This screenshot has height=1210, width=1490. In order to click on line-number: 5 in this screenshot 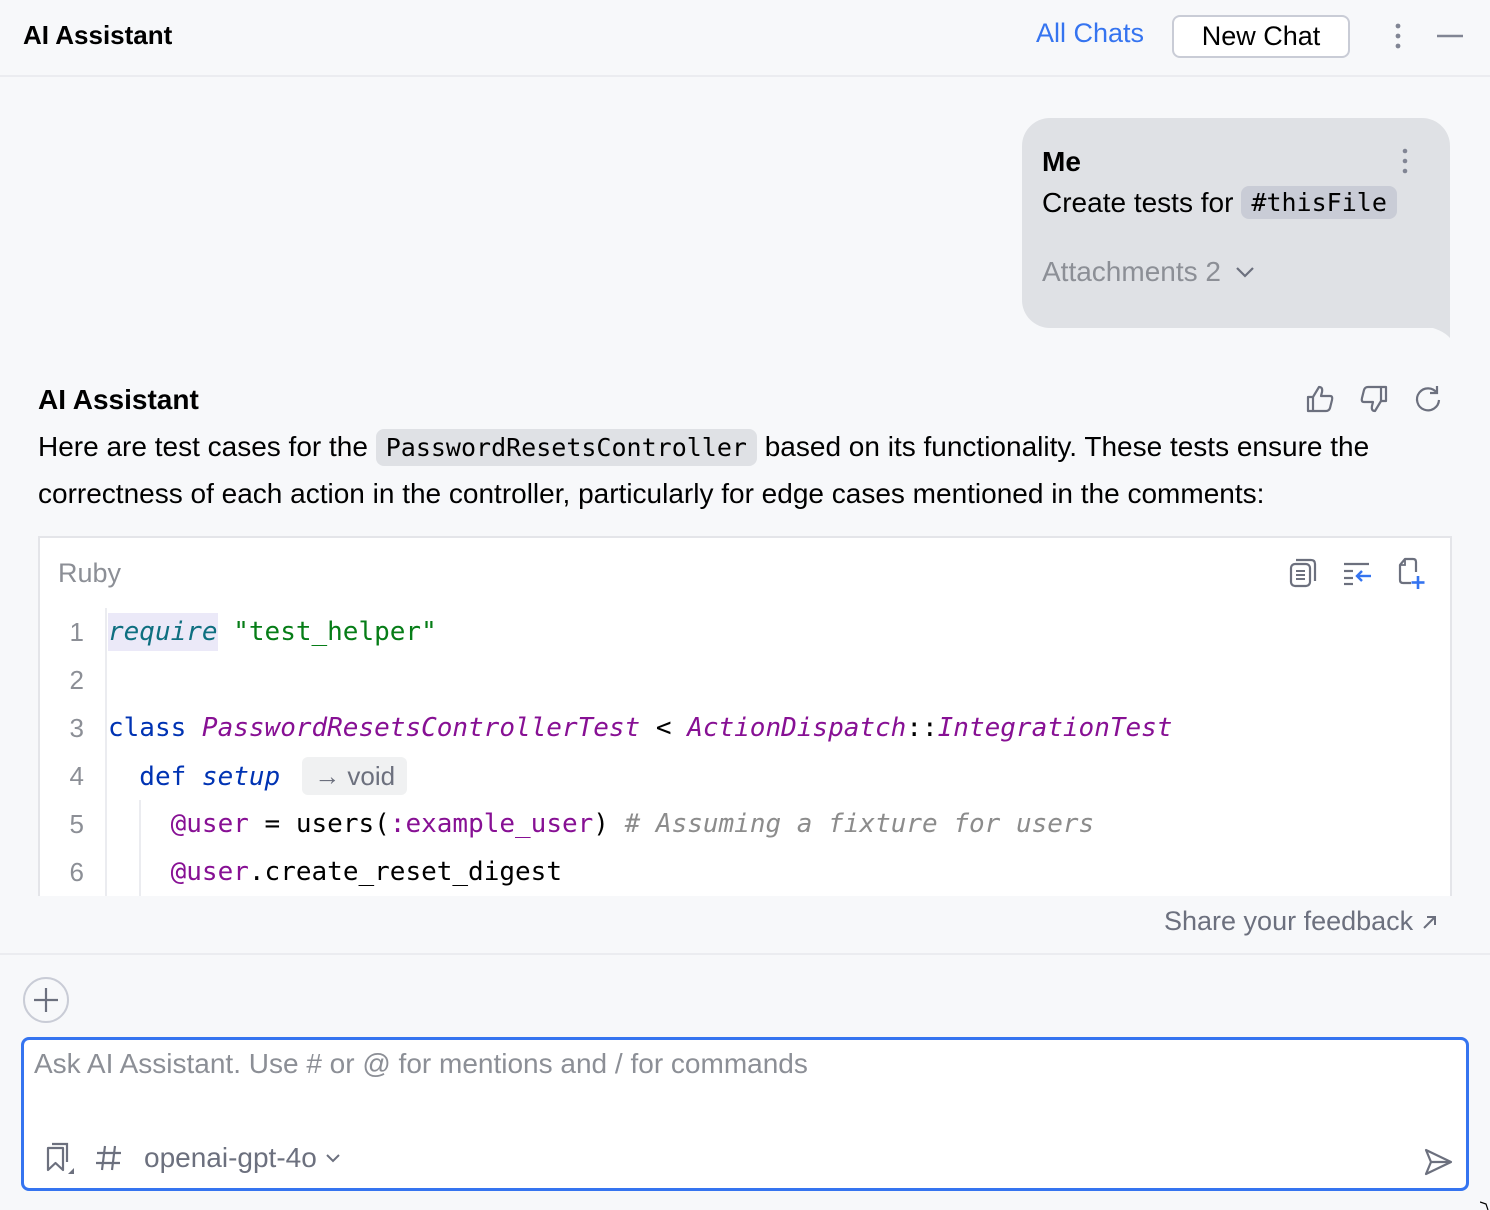, I will do `click(76, 823)`.